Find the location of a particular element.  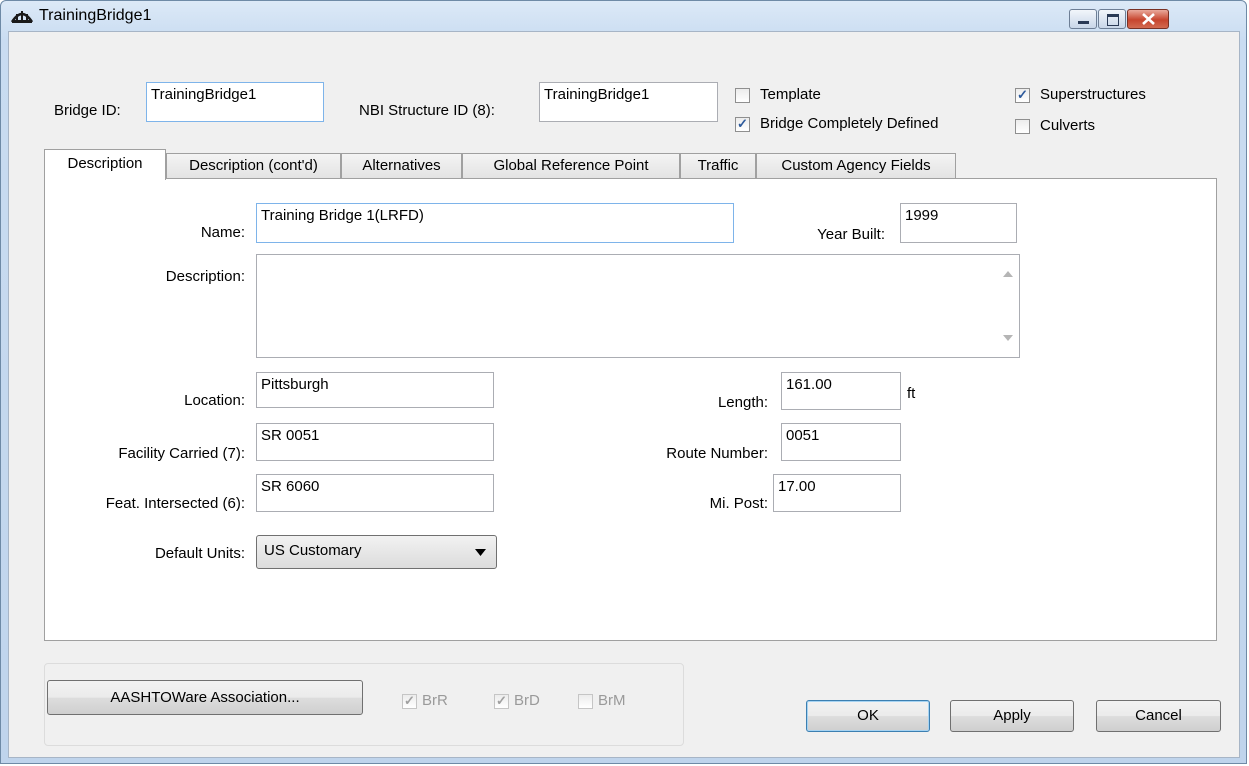

brm-label: BrM is located at coordinates (612, 700).